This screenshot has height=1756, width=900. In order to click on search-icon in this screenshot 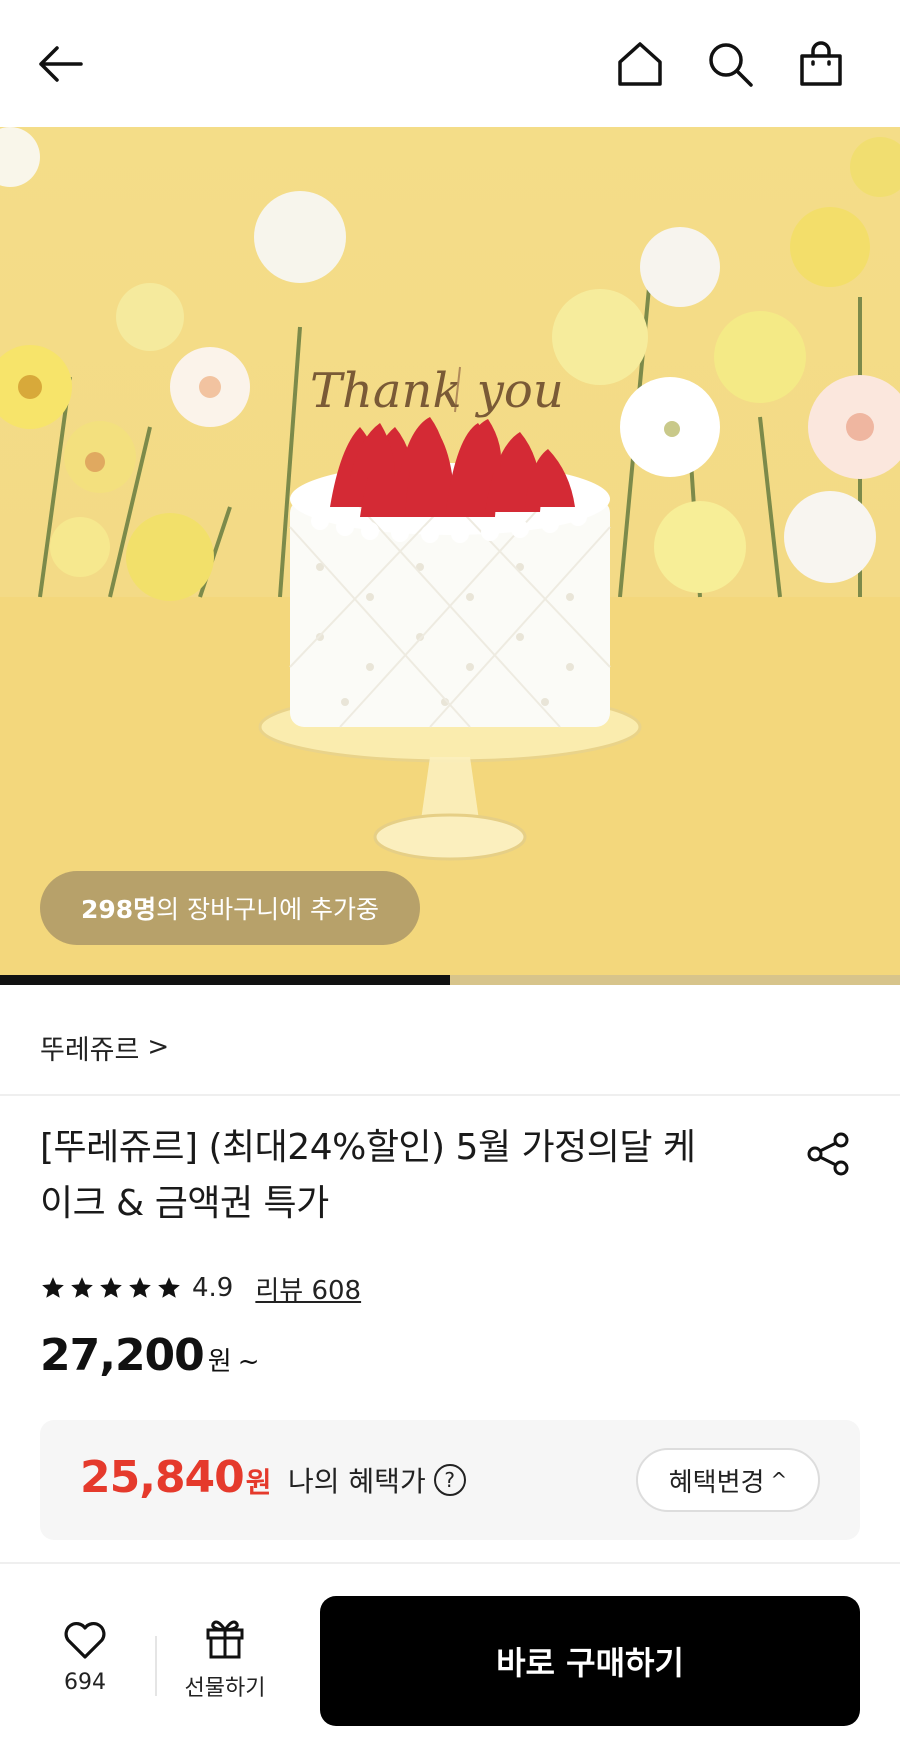, I will do `click(731, 65)`.